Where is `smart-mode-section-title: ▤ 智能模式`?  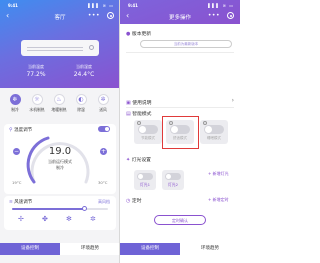 smart-mode-section-title: ▤ 智能模式 is located at coordinates (138, 113).